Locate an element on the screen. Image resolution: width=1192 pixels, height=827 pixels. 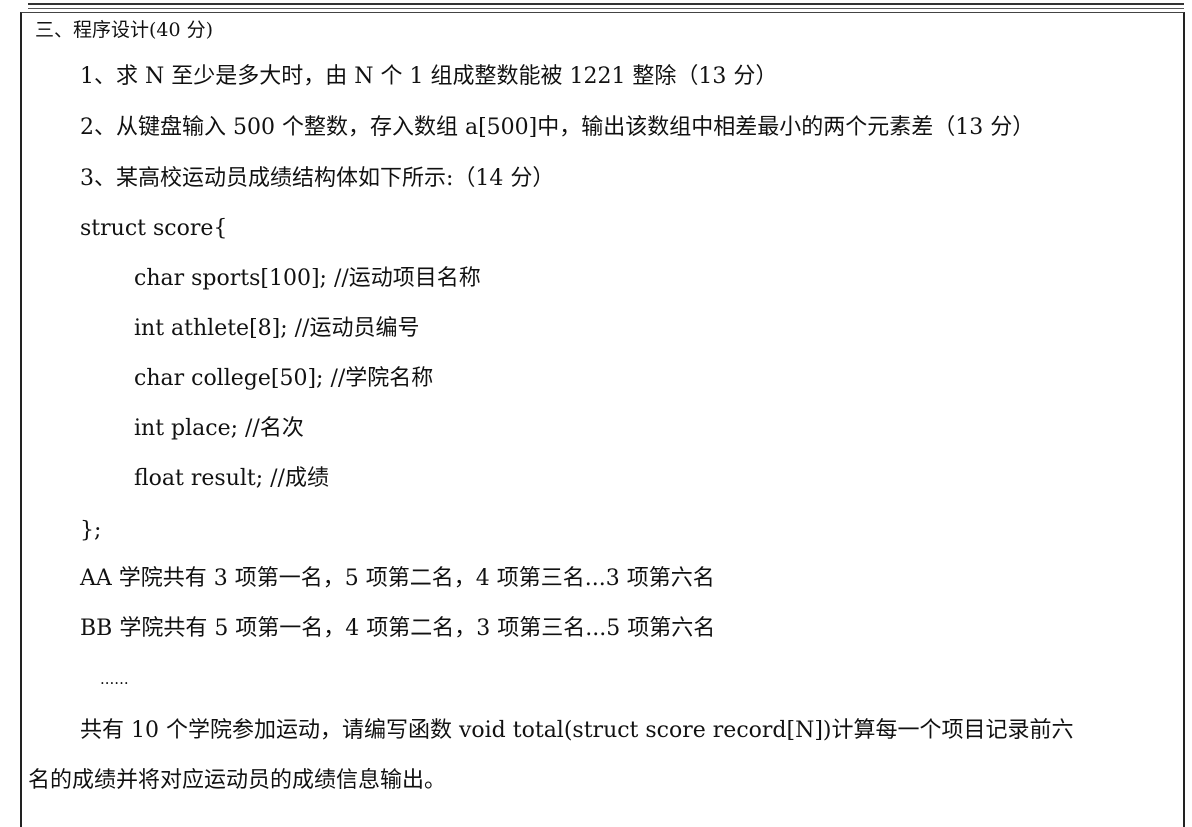
code-struct-close: }; is located at coordinates (91, 530).